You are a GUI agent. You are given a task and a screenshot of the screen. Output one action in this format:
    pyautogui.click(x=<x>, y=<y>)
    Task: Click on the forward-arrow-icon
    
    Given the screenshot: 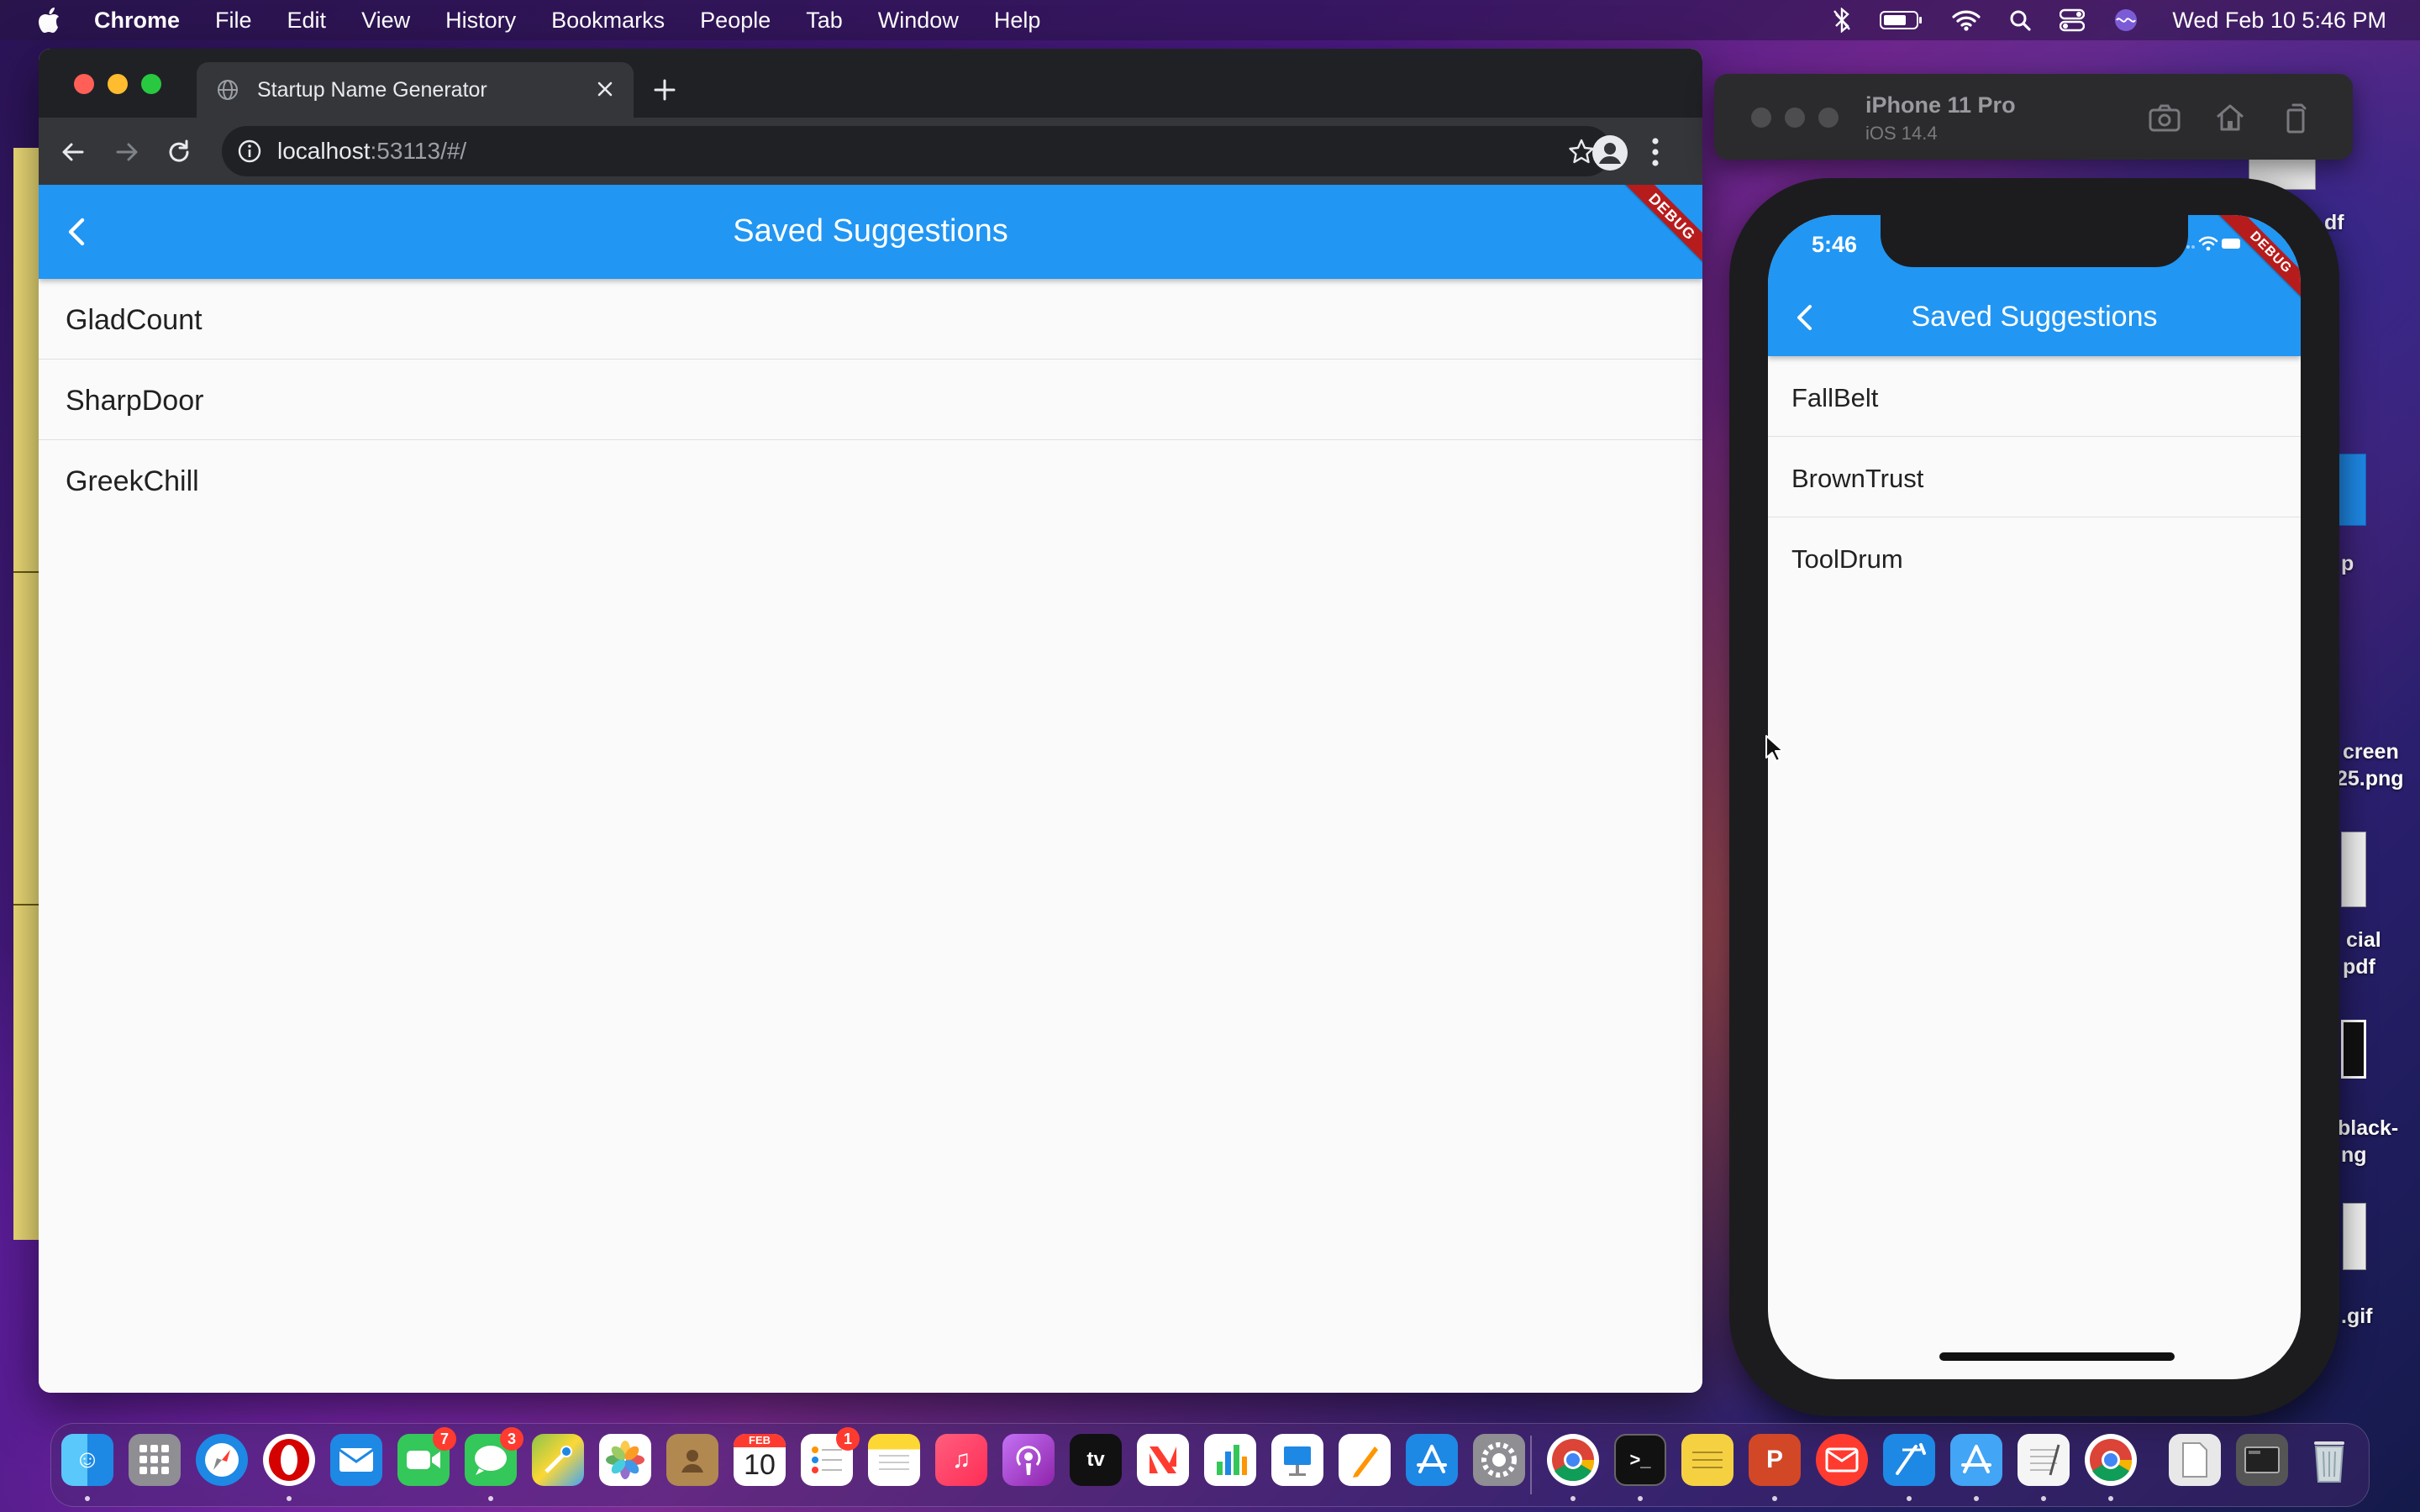 What is the action you would take?
    pyautogui.click(x=127, y=152)
    